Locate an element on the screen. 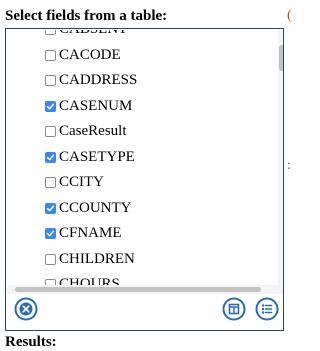  field-item: CHOURS is located at coordinates (143, 278).